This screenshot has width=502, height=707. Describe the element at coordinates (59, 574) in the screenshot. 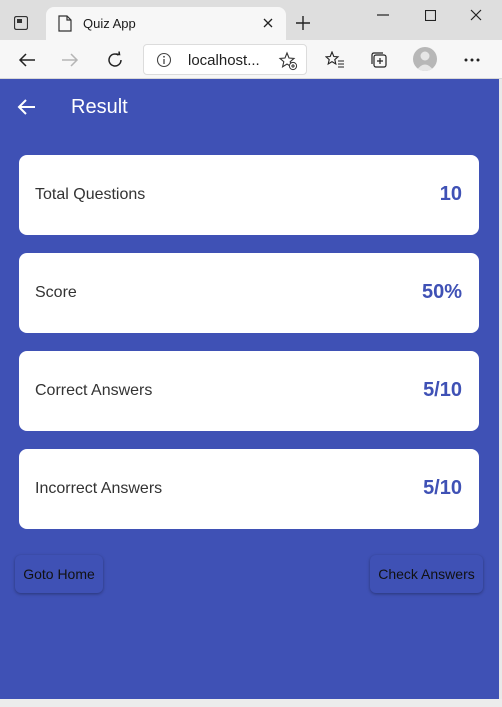

I see `goto-home-button: Goto Home` at that location.